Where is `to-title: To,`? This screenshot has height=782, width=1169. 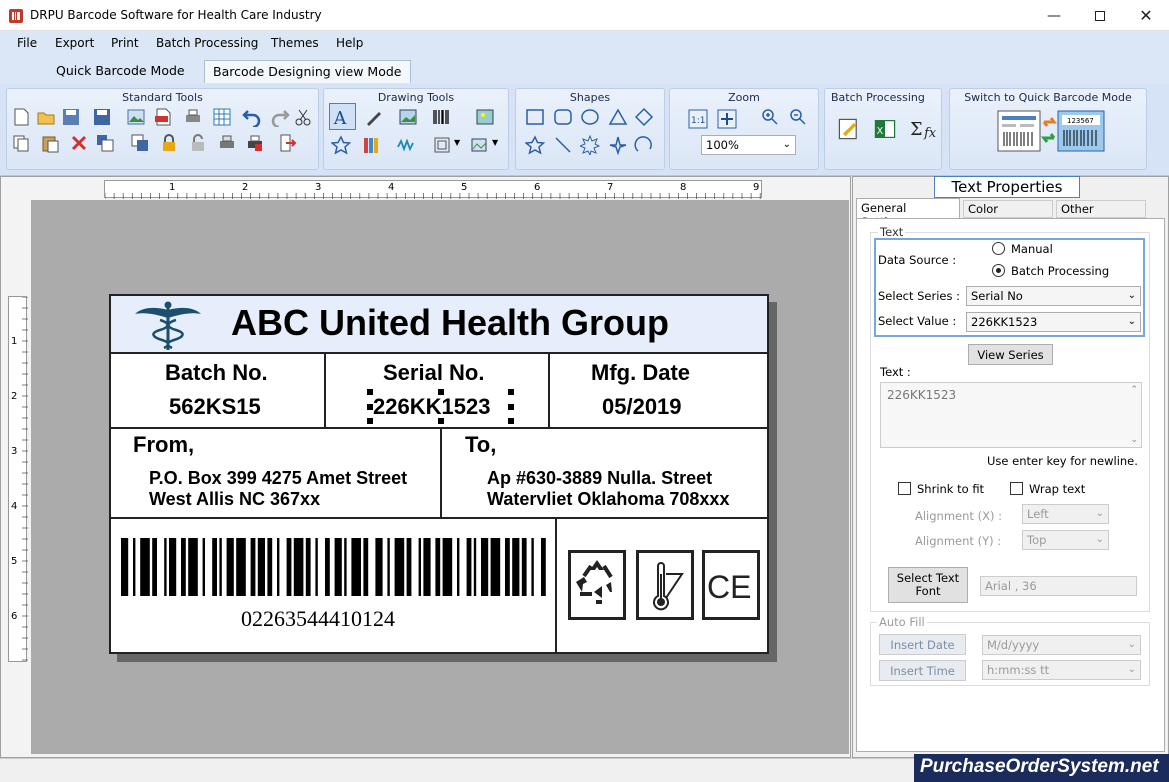 to-title: To, is located at coordinates (480, 445).